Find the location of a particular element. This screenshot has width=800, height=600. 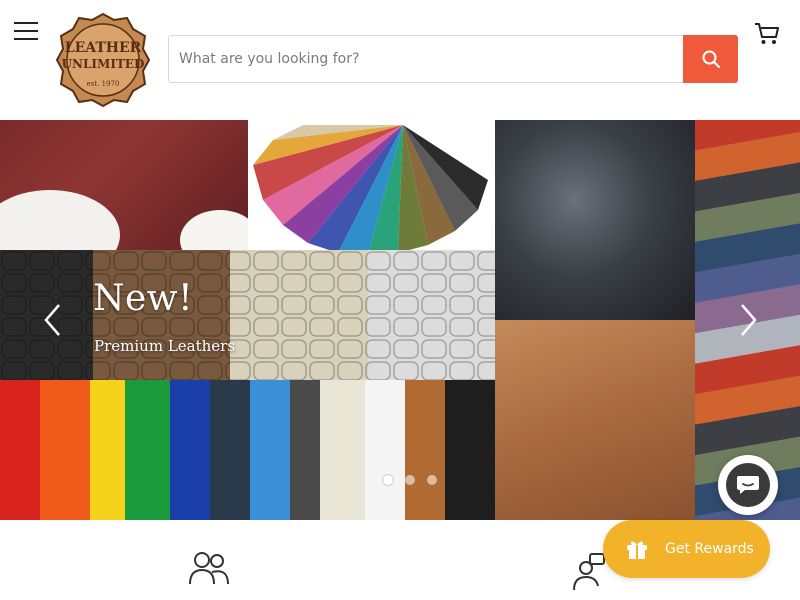

hero-subtitle: Premium Leathers is located at coordinates (165, 346).